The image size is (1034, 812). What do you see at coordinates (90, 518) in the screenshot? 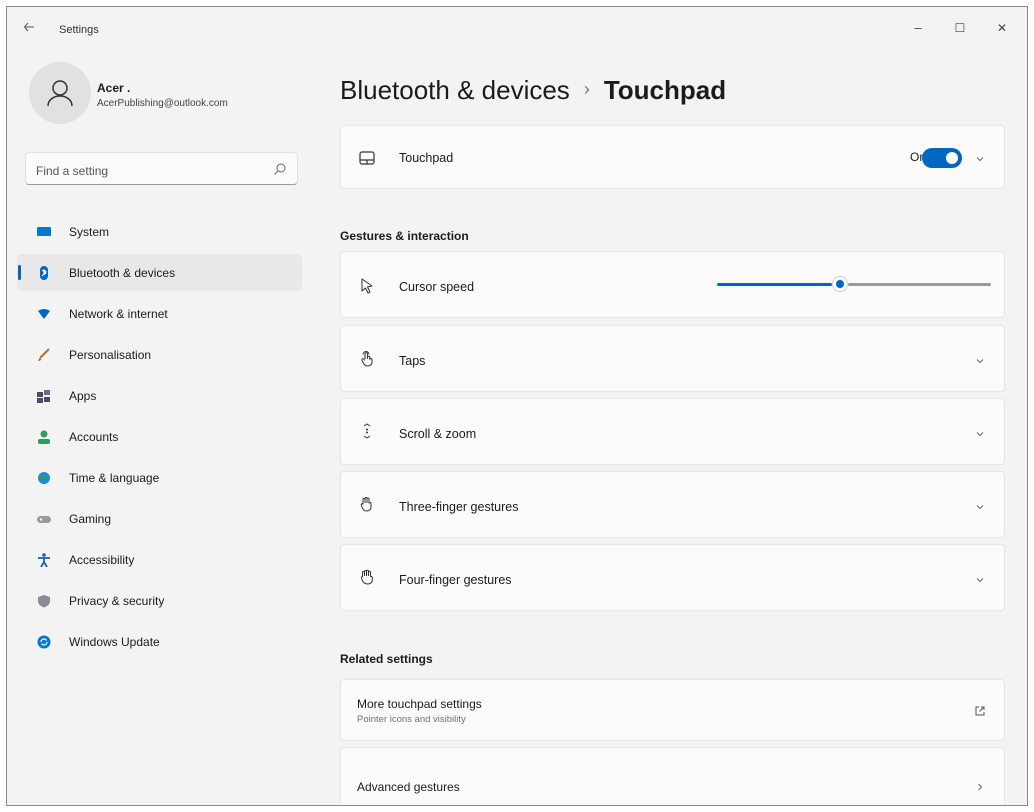
I see `sidebar-item-label: Gaming` at bounding box center [90, 518].